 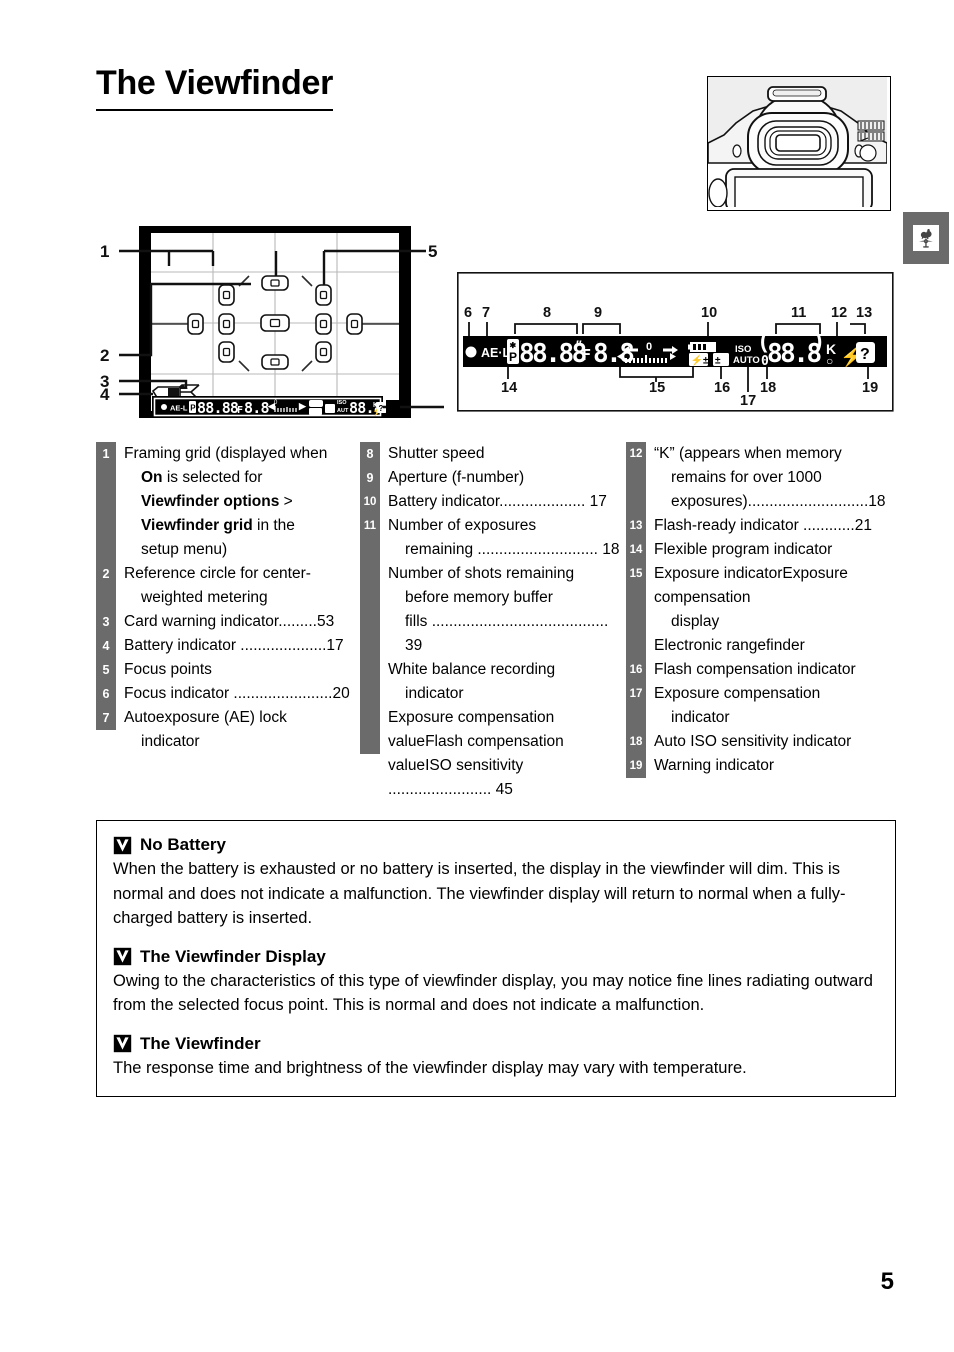 What do you see at coordinates (481, 573) in the screenshot?
I see `legend-line: Number of shots remaining` at bounding box center [481, 573].